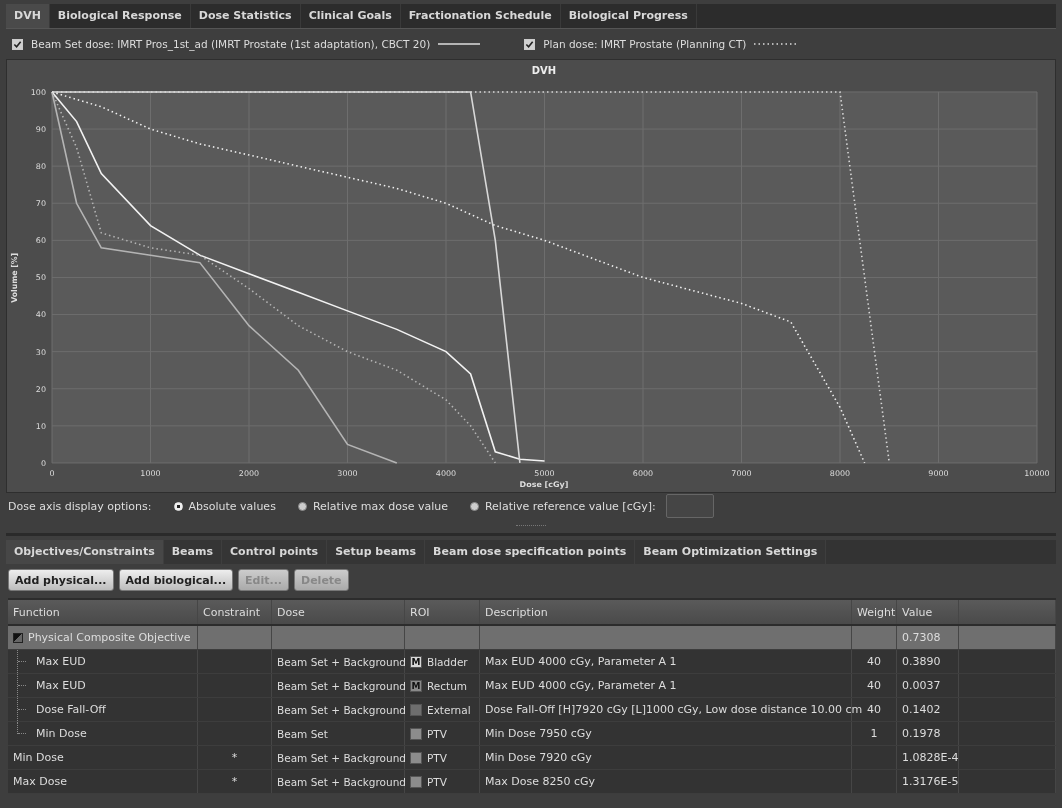  I want to click on function-name: Dose Fall-Off, so click(71, 709).